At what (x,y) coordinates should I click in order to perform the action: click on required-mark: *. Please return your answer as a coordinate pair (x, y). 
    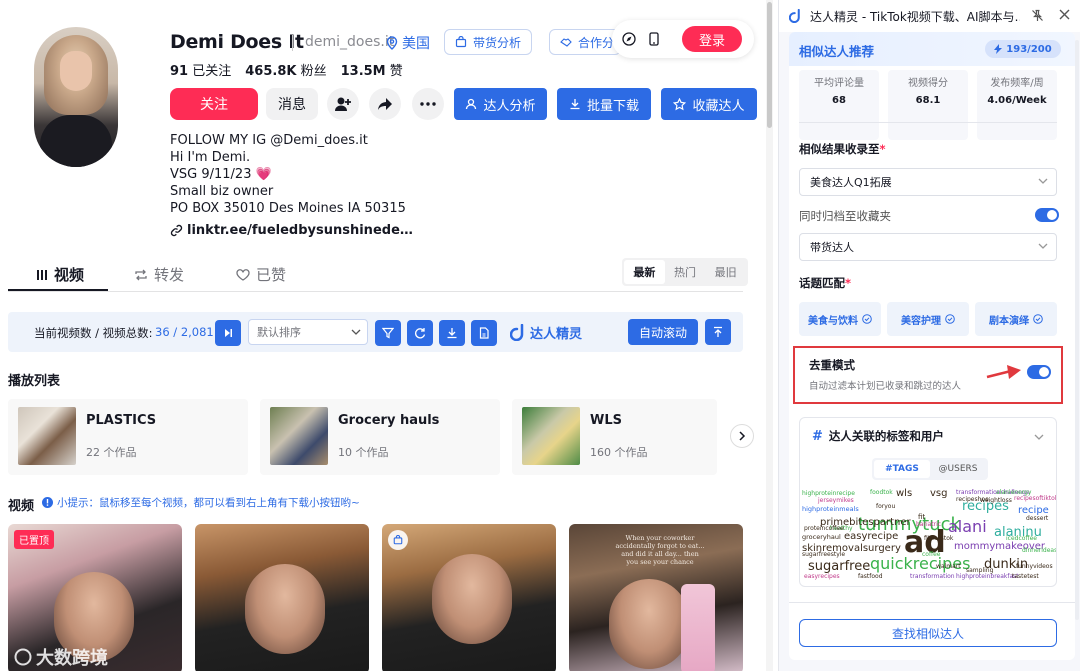
    Looking at the image, I should click on (848, 283).